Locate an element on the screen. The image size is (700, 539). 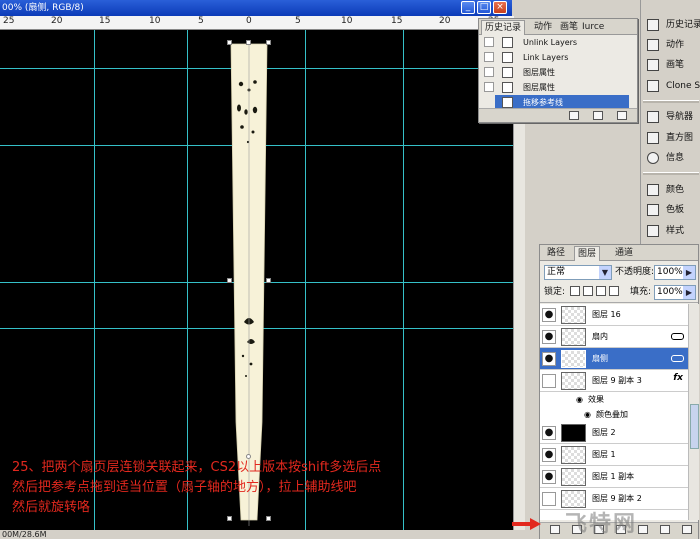
layers-scrollbar is located at coordinates (693, 412).